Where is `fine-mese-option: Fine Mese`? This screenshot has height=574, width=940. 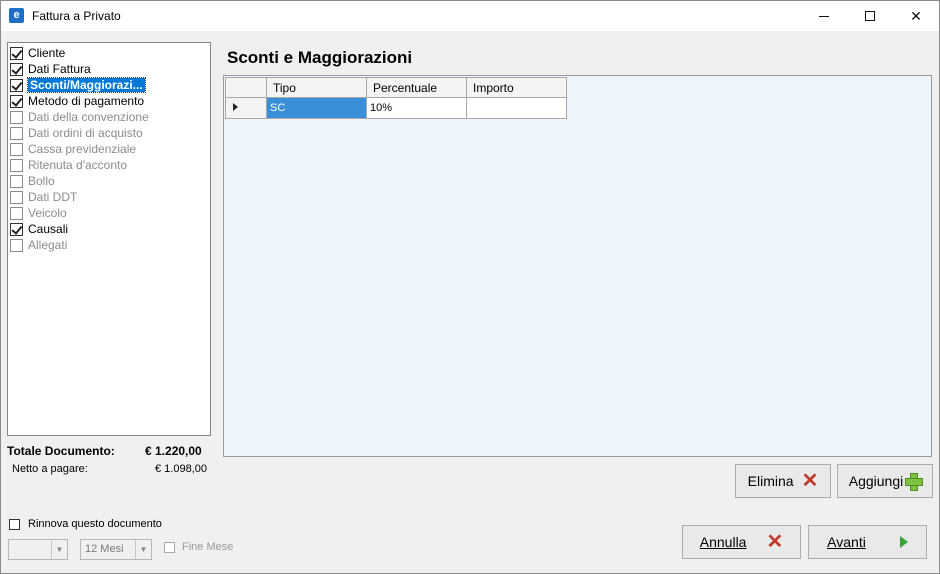
fine-mese-option: Fine Mese is located at coordinates (198, 547).